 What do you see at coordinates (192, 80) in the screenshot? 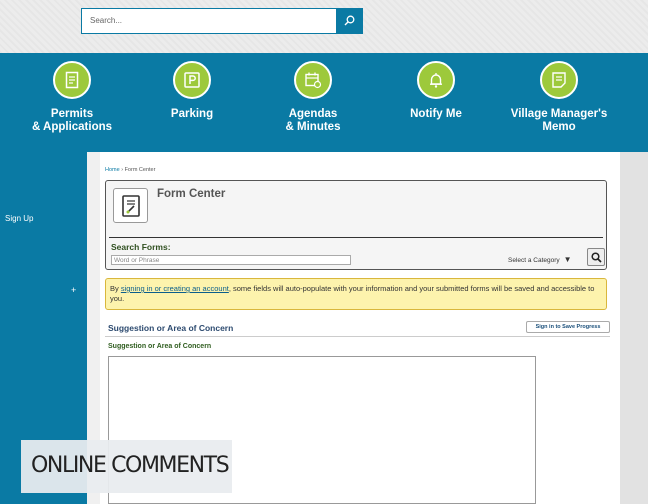
I see `parking-icon` at bounding box center [192, 80].